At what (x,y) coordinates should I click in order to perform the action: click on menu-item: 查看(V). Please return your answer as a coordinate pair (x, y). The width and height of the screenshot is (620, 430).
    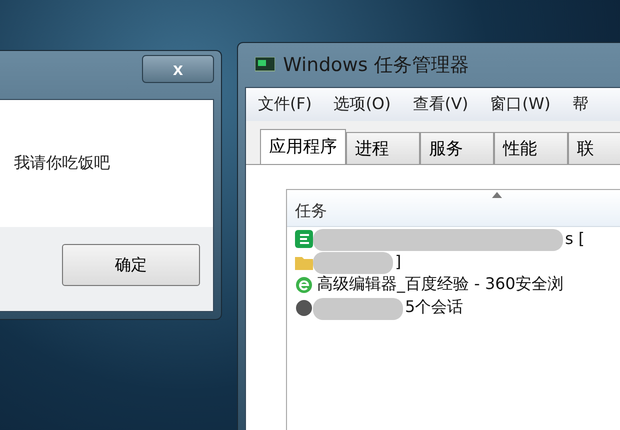
    Looking at the image, I should click on (440, 104).